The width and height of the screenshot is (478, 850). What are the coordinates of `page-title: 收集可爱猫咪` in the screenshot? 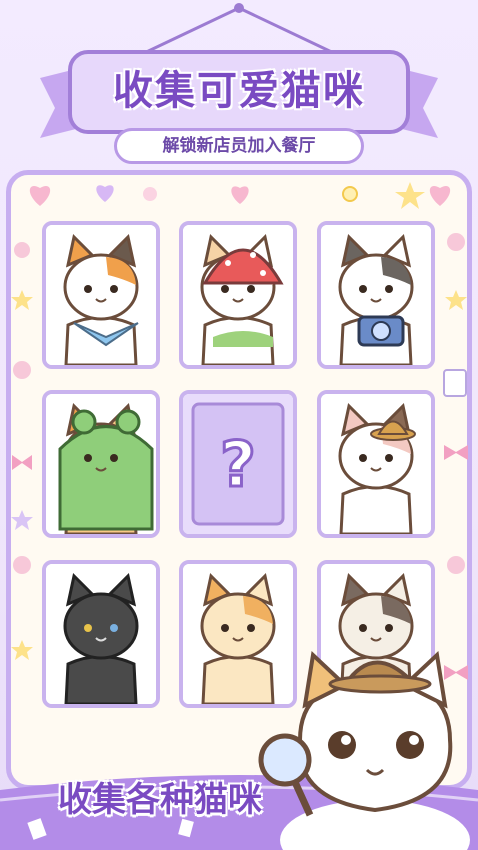 It's located at (239, 91).